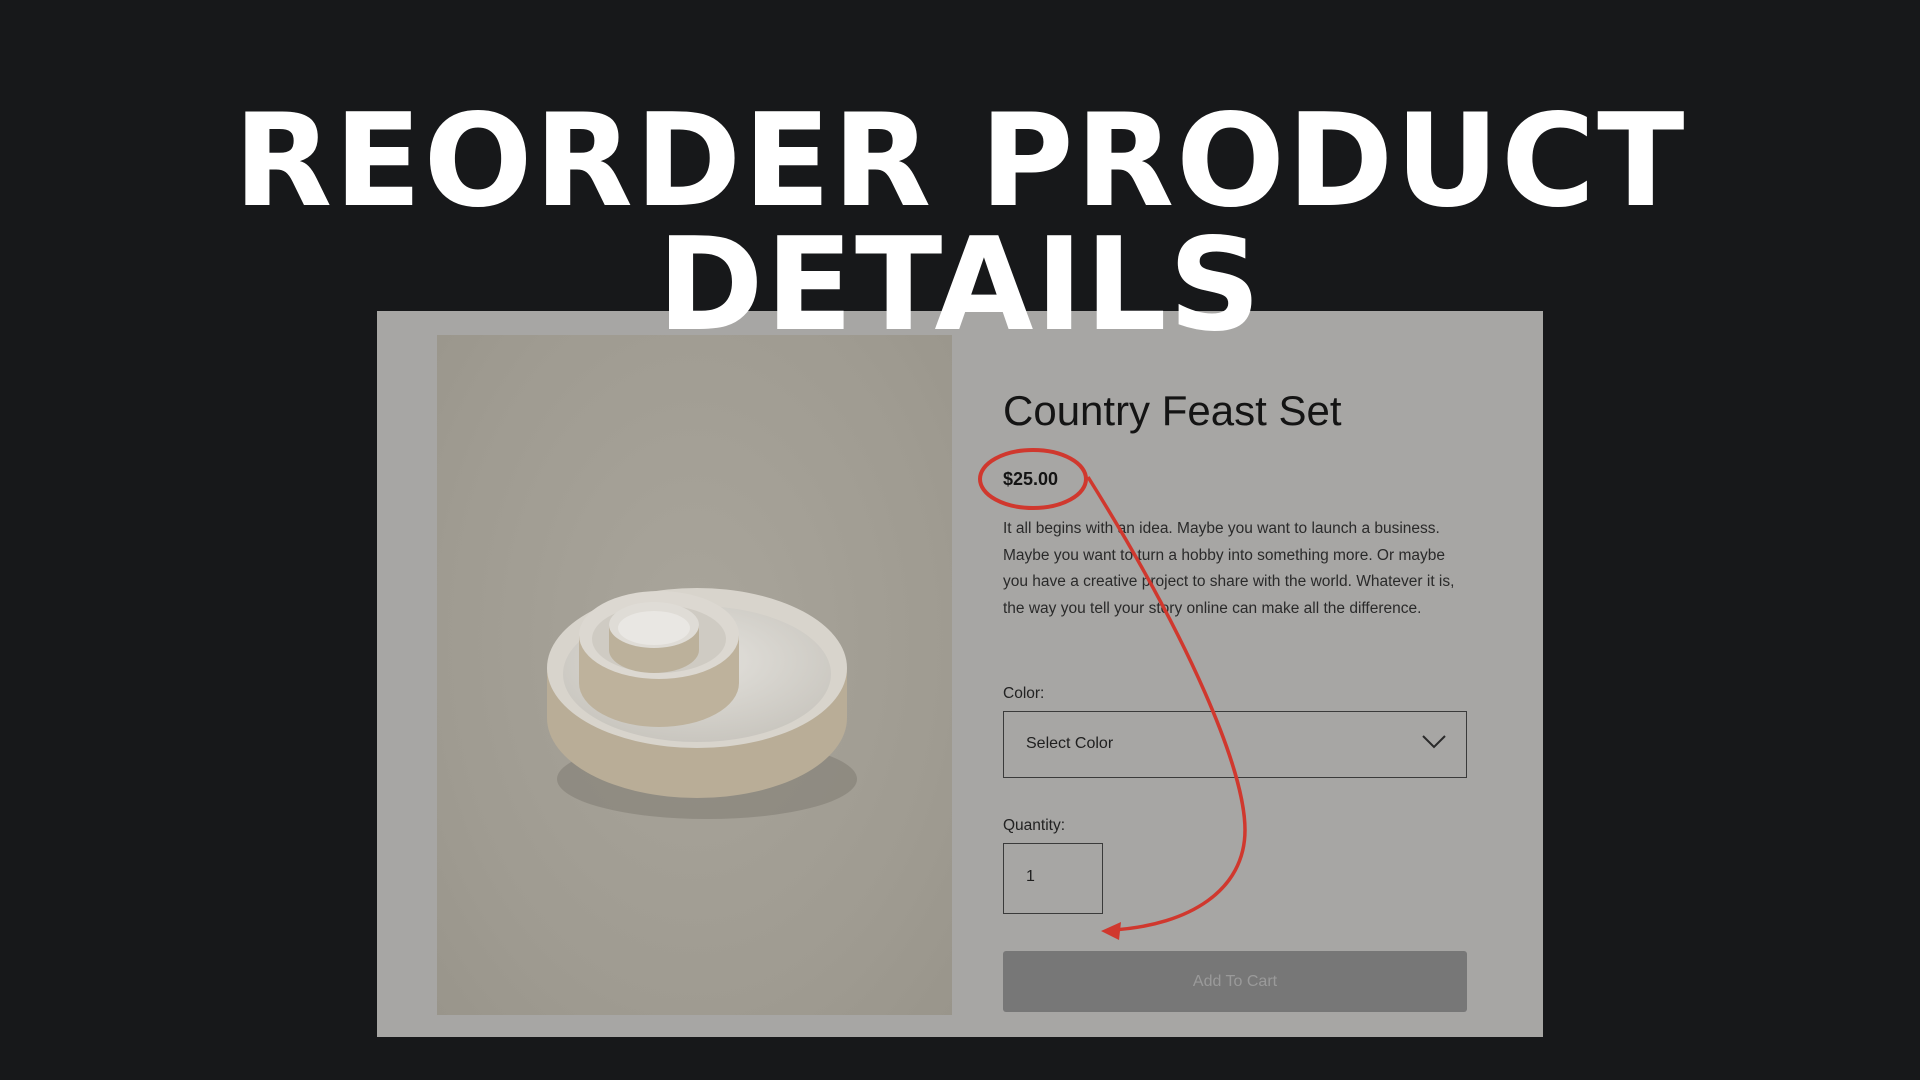  Describe the element at coordinates (1434, 742) in the screenshot. I see `chevron-down-icon` at that location.